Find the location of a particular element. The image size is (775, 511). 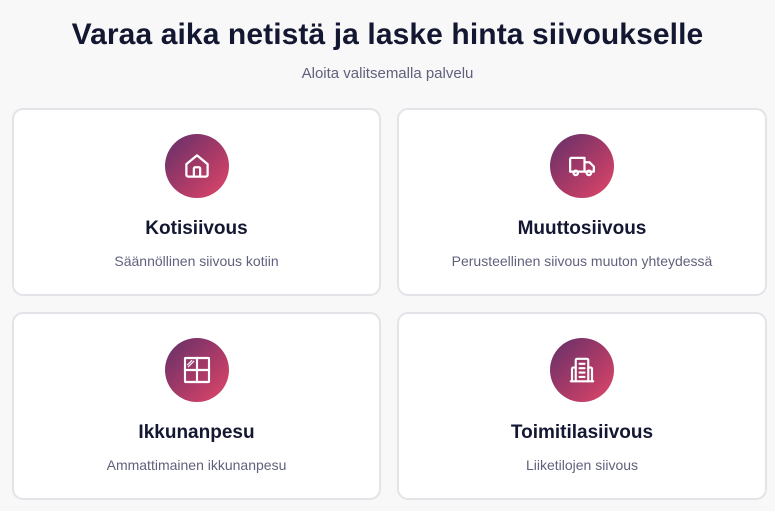

truck-icon is located at coordinates (582, 166).